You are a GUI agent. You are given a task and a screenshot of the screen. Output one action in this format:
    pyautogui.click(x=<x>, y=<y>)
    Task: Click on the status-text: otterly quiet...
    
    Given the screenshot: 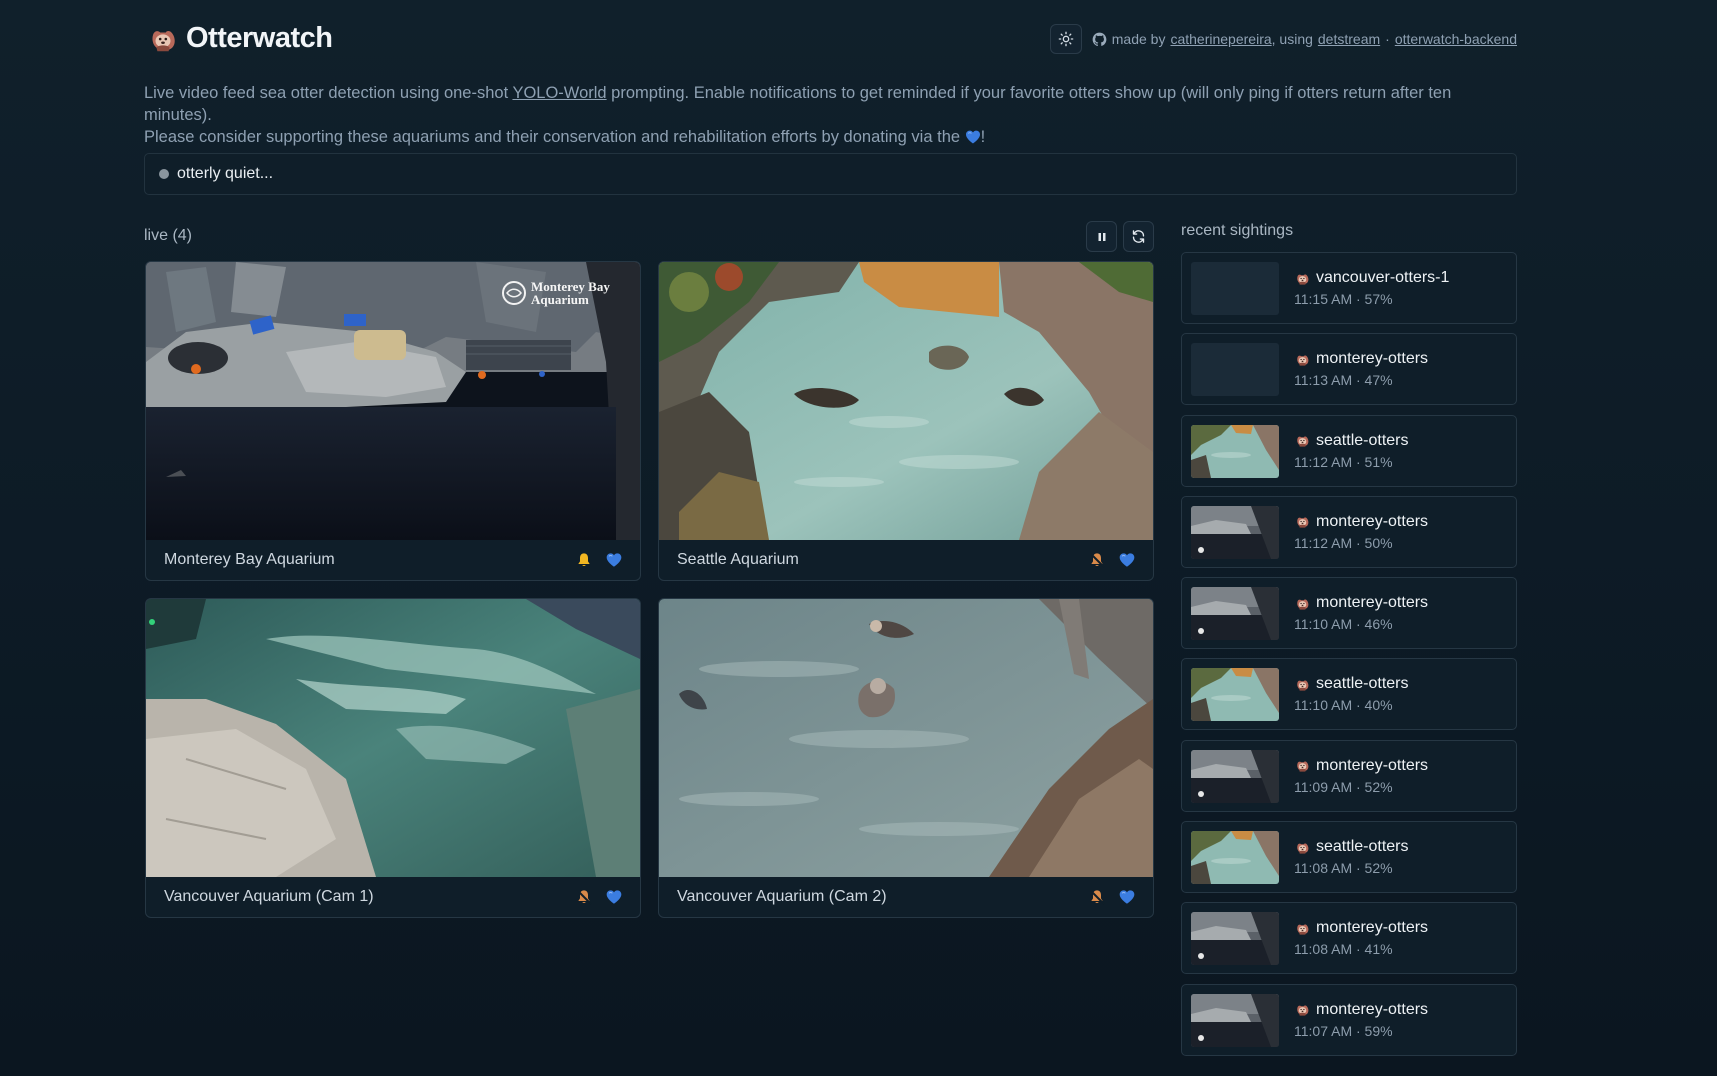 What is the action you would take?
    pyautogui.click(x=225, y=173)
    